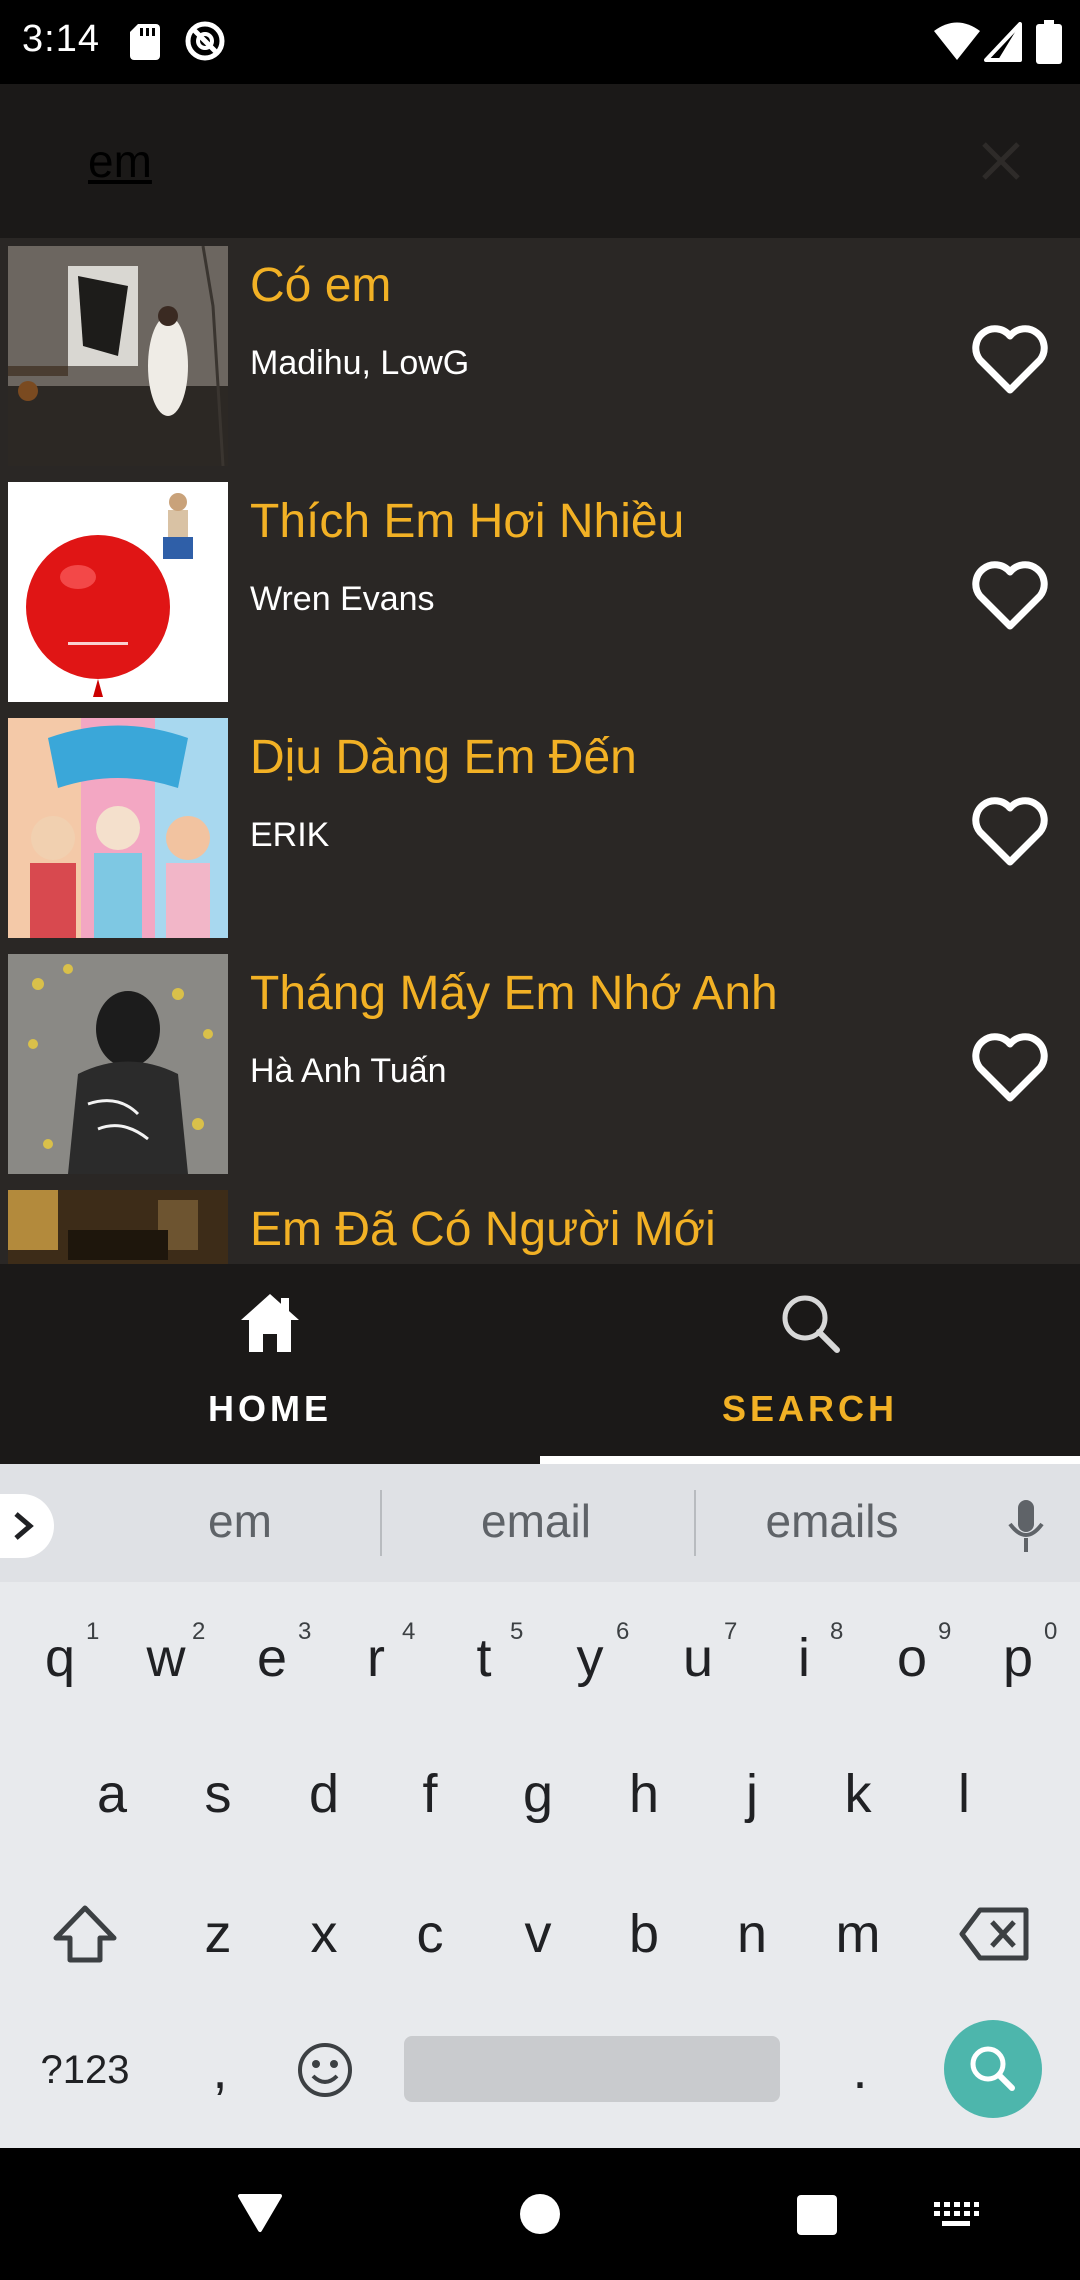 Image resolution: width=1080 pixels, height=2280 pixels. I want to click on suggestion-divider, so click(381, 1523).